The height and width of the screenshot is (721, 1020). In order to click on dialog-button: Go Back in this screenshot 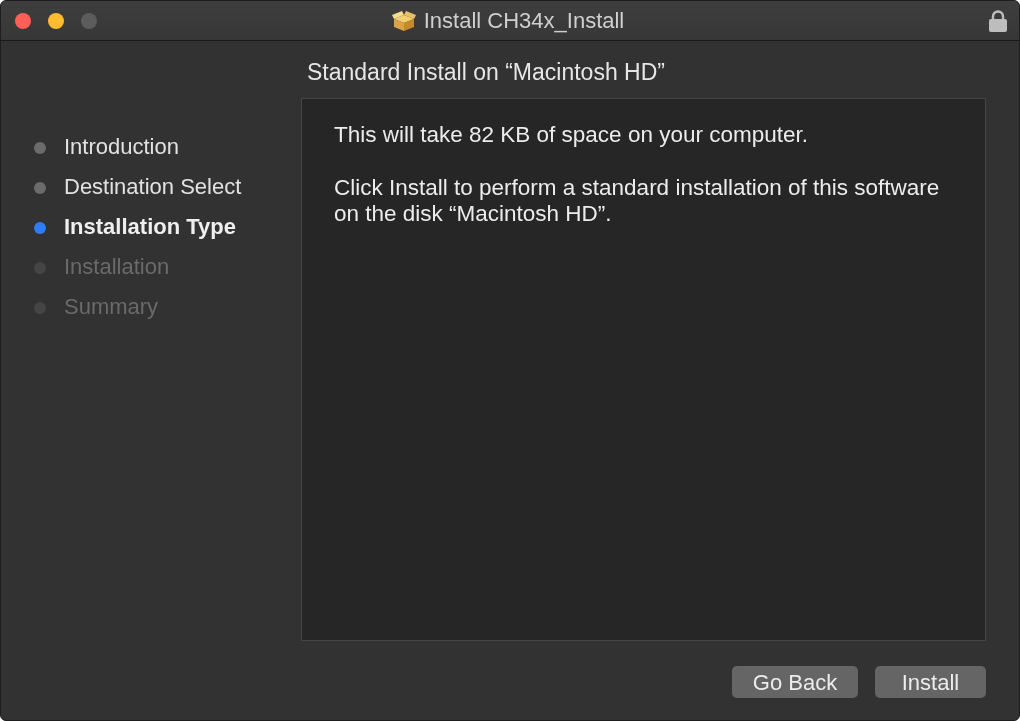, I will do `click(795, 682)`.